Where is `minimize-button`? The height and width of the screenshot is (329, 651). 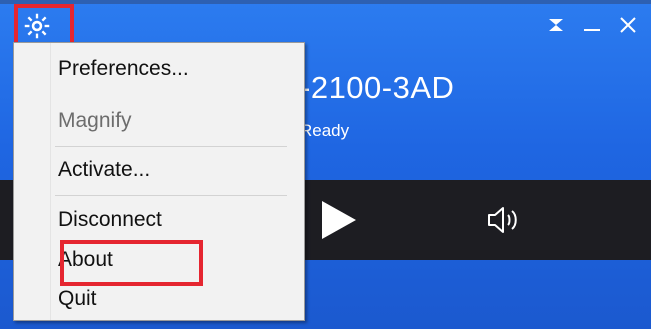 minimize-button is located at coordinates (592, 25).